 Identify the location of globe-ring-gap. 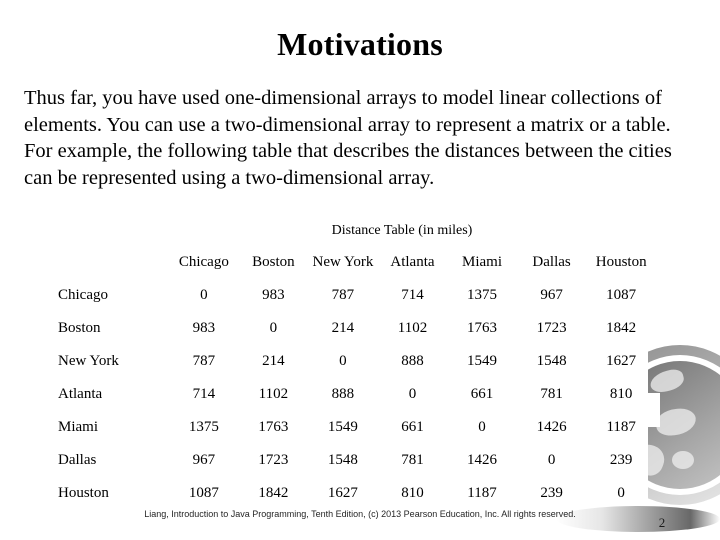
(684, 425).